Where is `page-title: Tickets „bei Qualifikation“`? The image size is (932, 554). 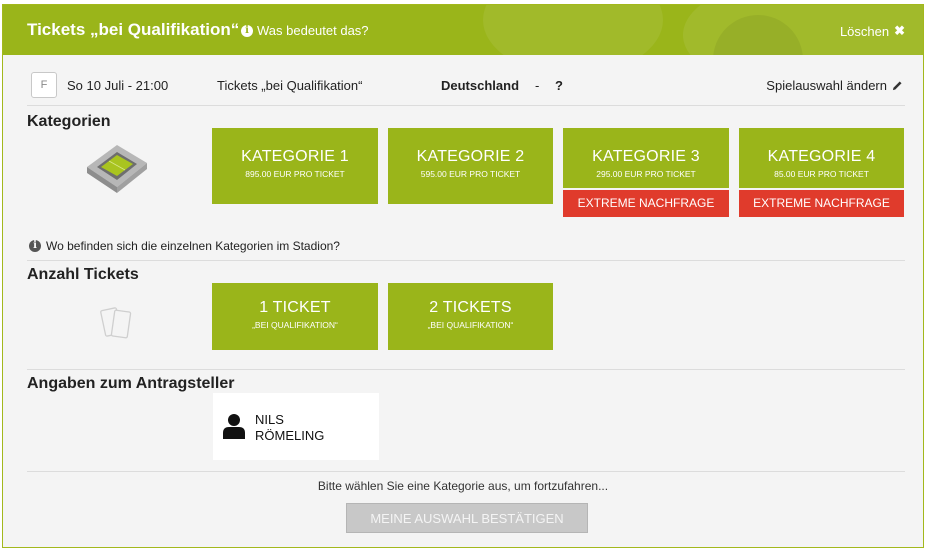
page-title: Tickets „bei Qualifikation“ is located at coordinates (133, 29).